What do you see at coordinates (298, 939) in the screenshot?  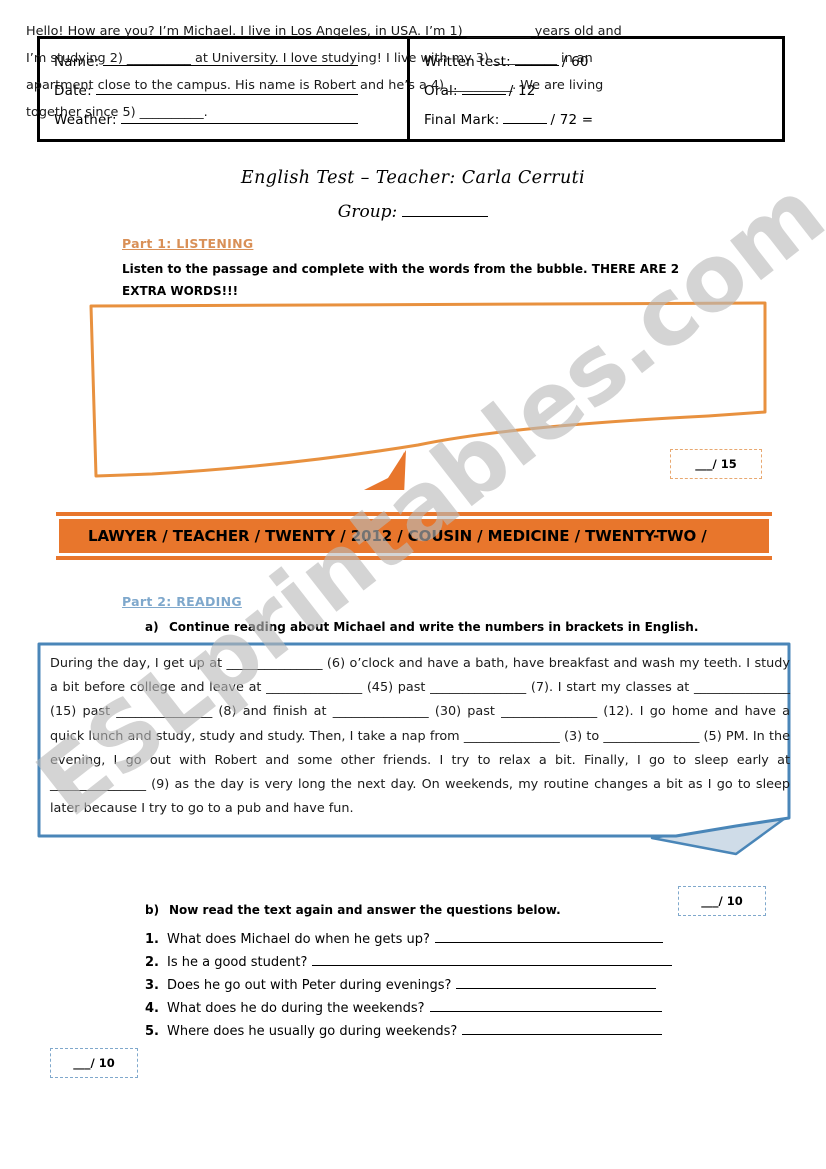 I see `question-text: What does Michael do when he gets up?` at bounding box center [298, 939].